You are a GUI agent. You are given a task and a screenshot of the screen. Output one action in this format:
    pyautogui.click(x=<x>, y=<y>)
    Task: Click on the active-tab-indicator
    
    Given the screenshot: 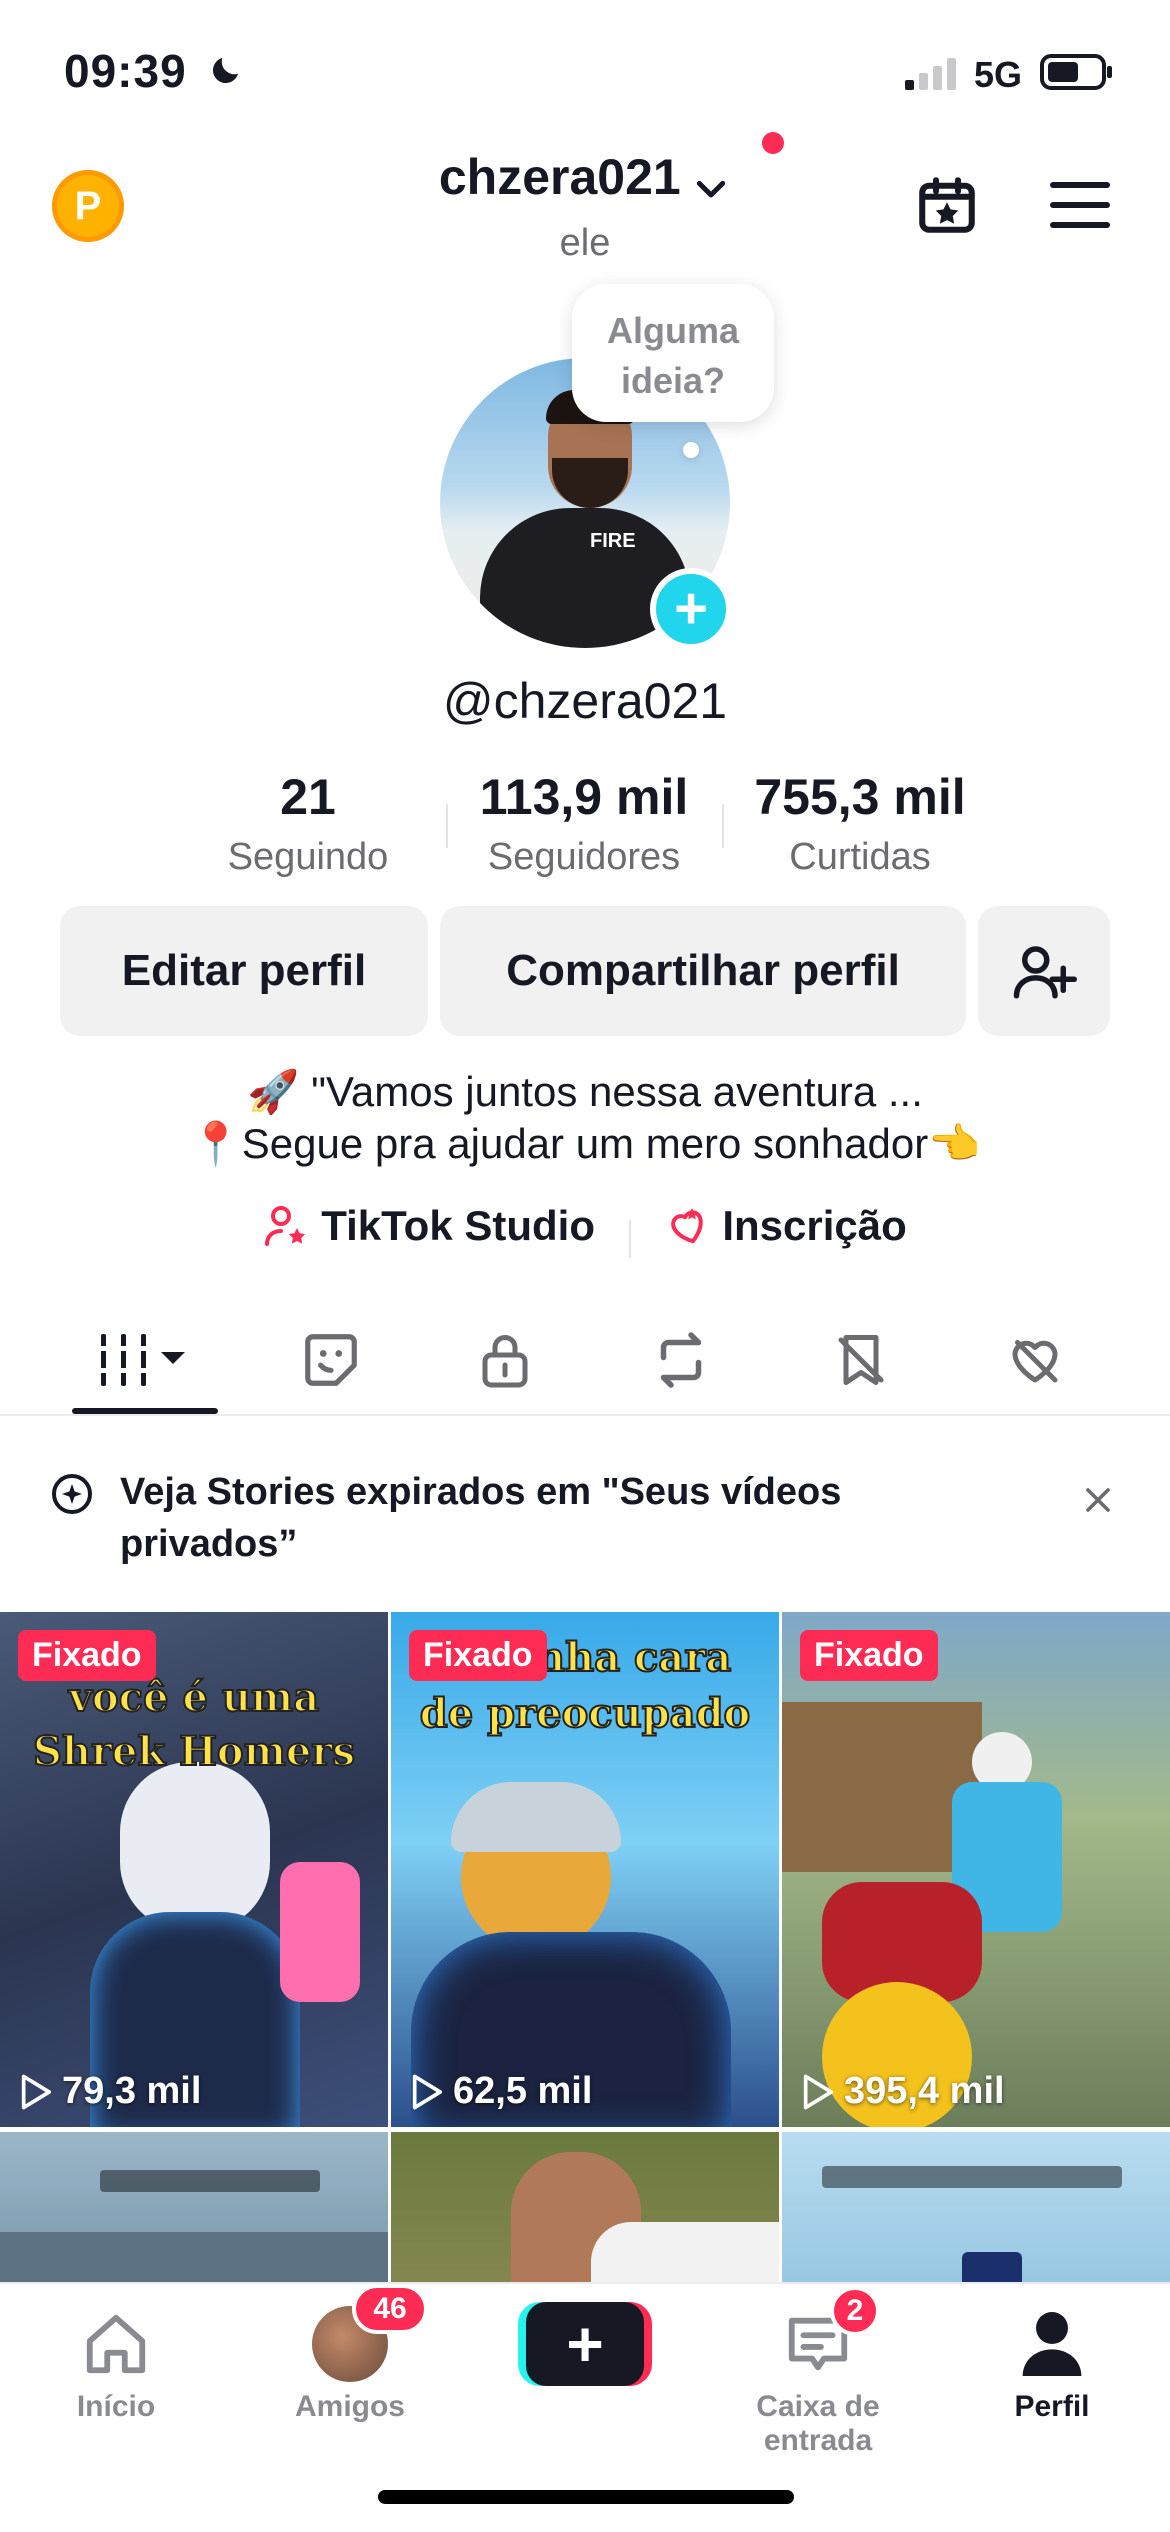 What is the action you would take?
    pyautogui.click(x=145, y=1411)
    